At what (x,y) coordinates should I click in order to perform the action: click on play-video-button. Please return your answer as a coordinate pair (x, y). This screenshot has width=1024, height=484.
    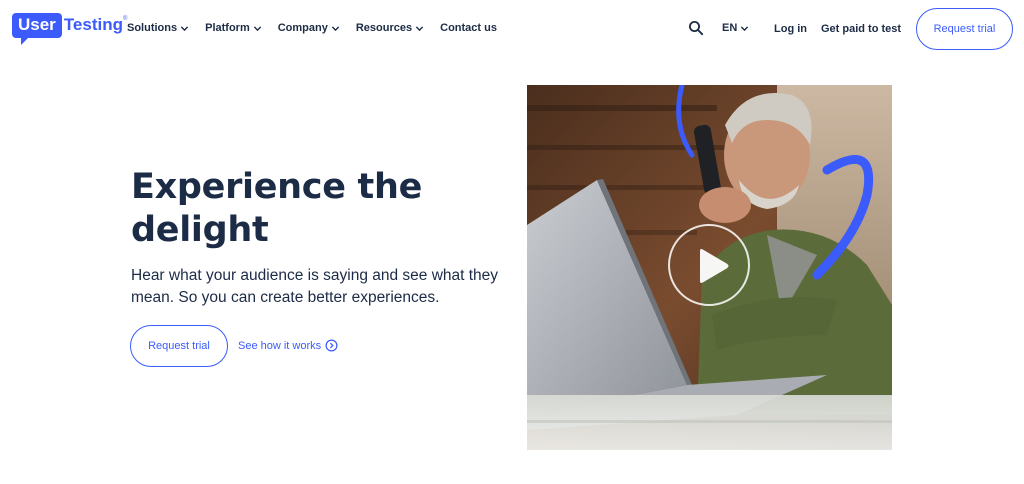
    Looking at the image, I should click on (709, 265).